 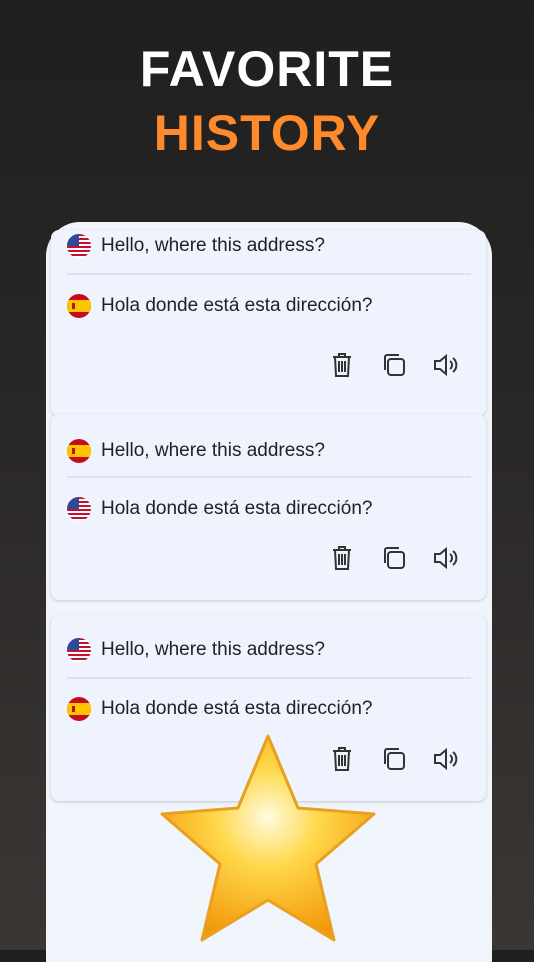 What do you see at coordinates (267, 133) in the screenshot?
I see `headline-history: HISTORY` at bounding box center [267, 133].